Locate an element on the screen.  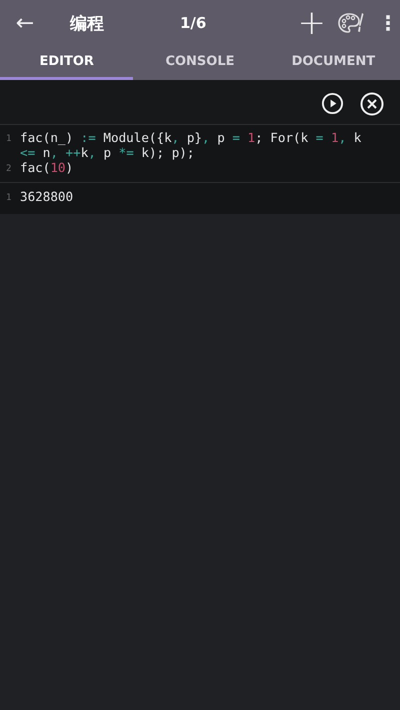
add-button: + is located at coordinates (312, 23).